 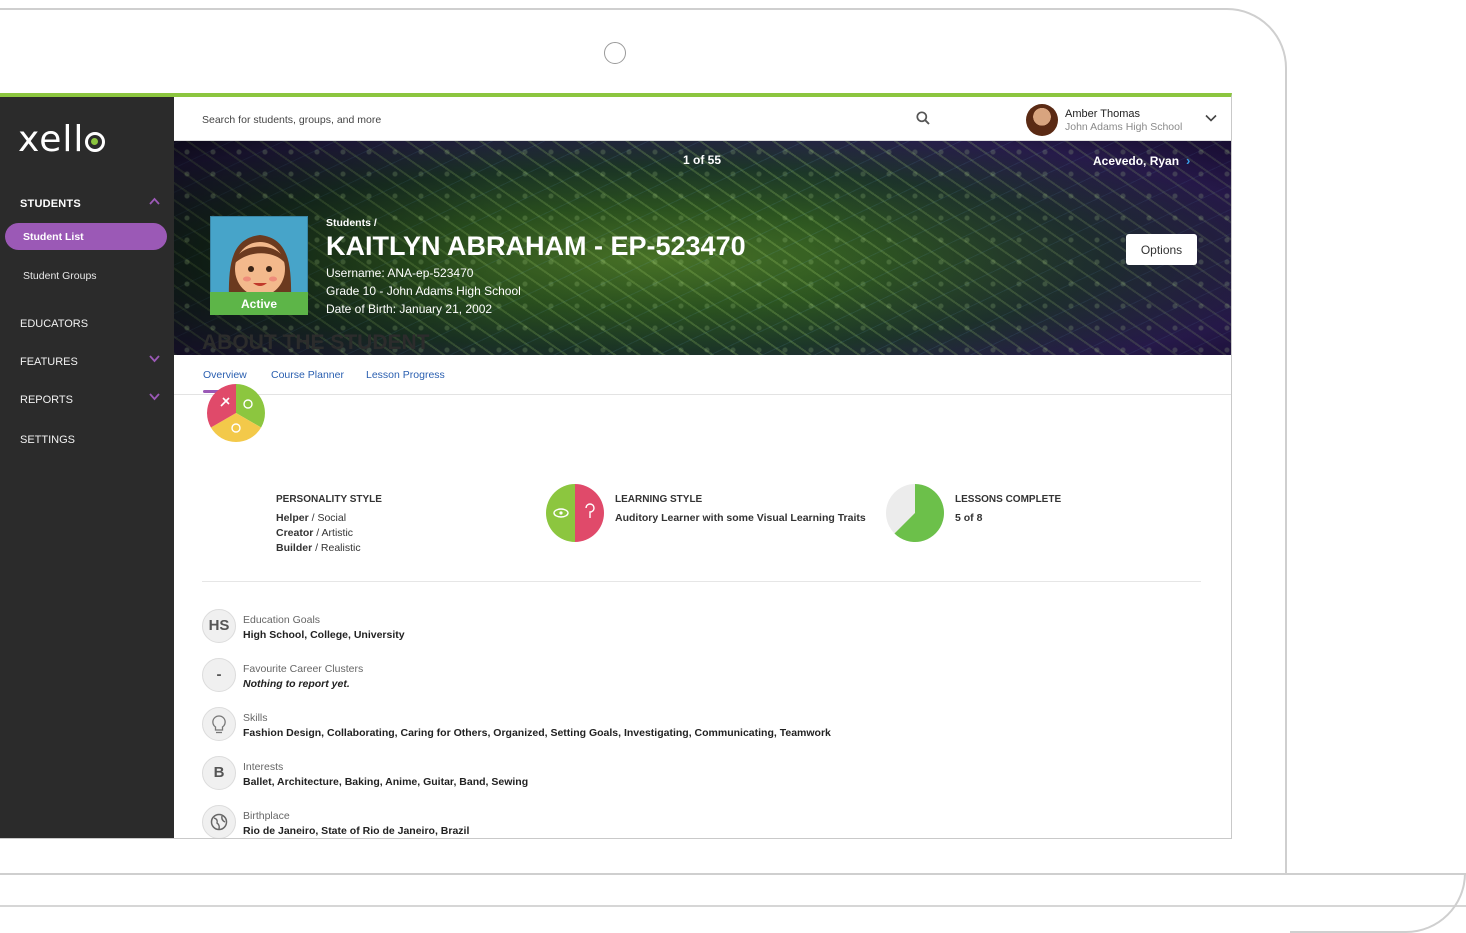 I want to click on sidebar-item-settings: SETTINGS, so click(x=47, y=440).